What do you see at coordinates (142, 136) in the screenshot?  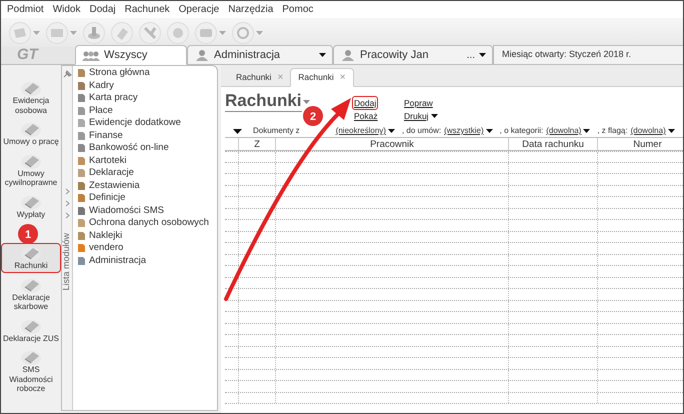 I see `module-list-item: Finanse` at bounding box center [142, 136].